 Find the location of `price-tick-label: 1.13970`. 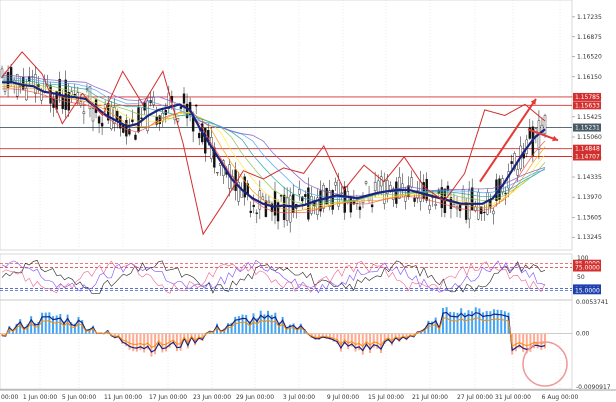

price-tick-label: 1.13970 is located at coordinates (589, 197).